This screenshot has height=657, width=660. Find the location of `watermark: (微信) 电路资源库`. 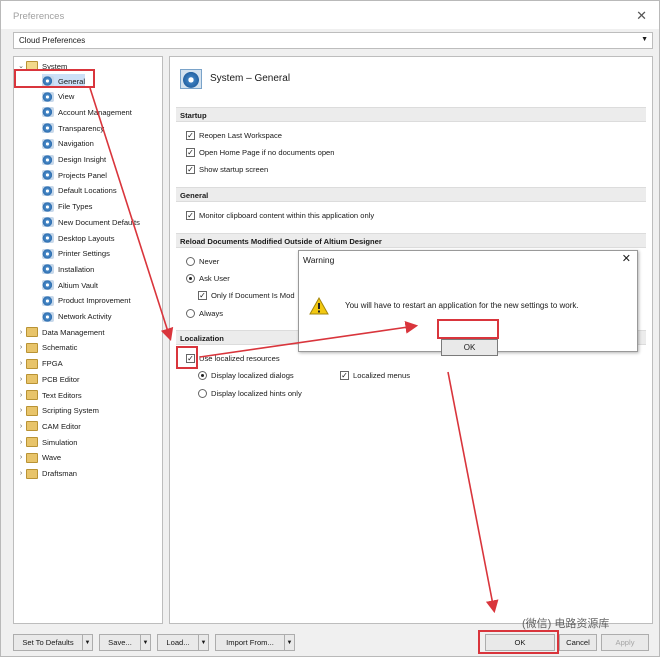

watermark: (微信) 电路资源库 is located at coordinates (566, 624).